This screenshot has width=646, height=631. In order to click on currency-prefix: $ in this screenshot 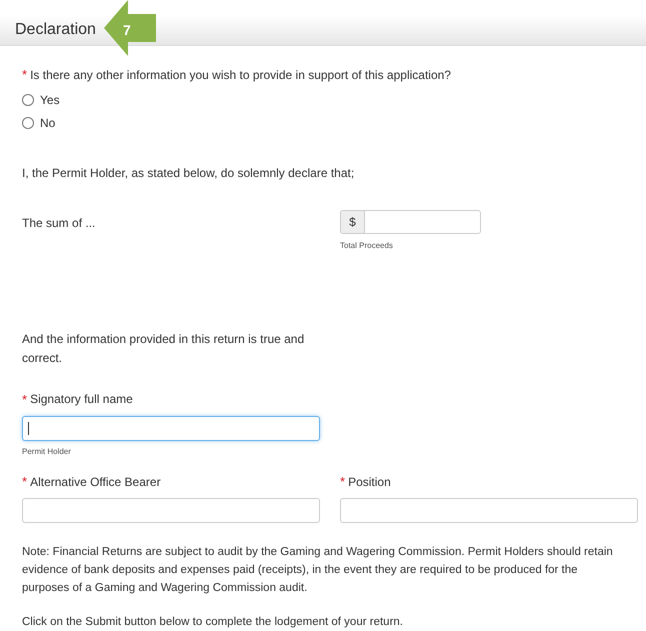, I will do `click(353, 221)`.